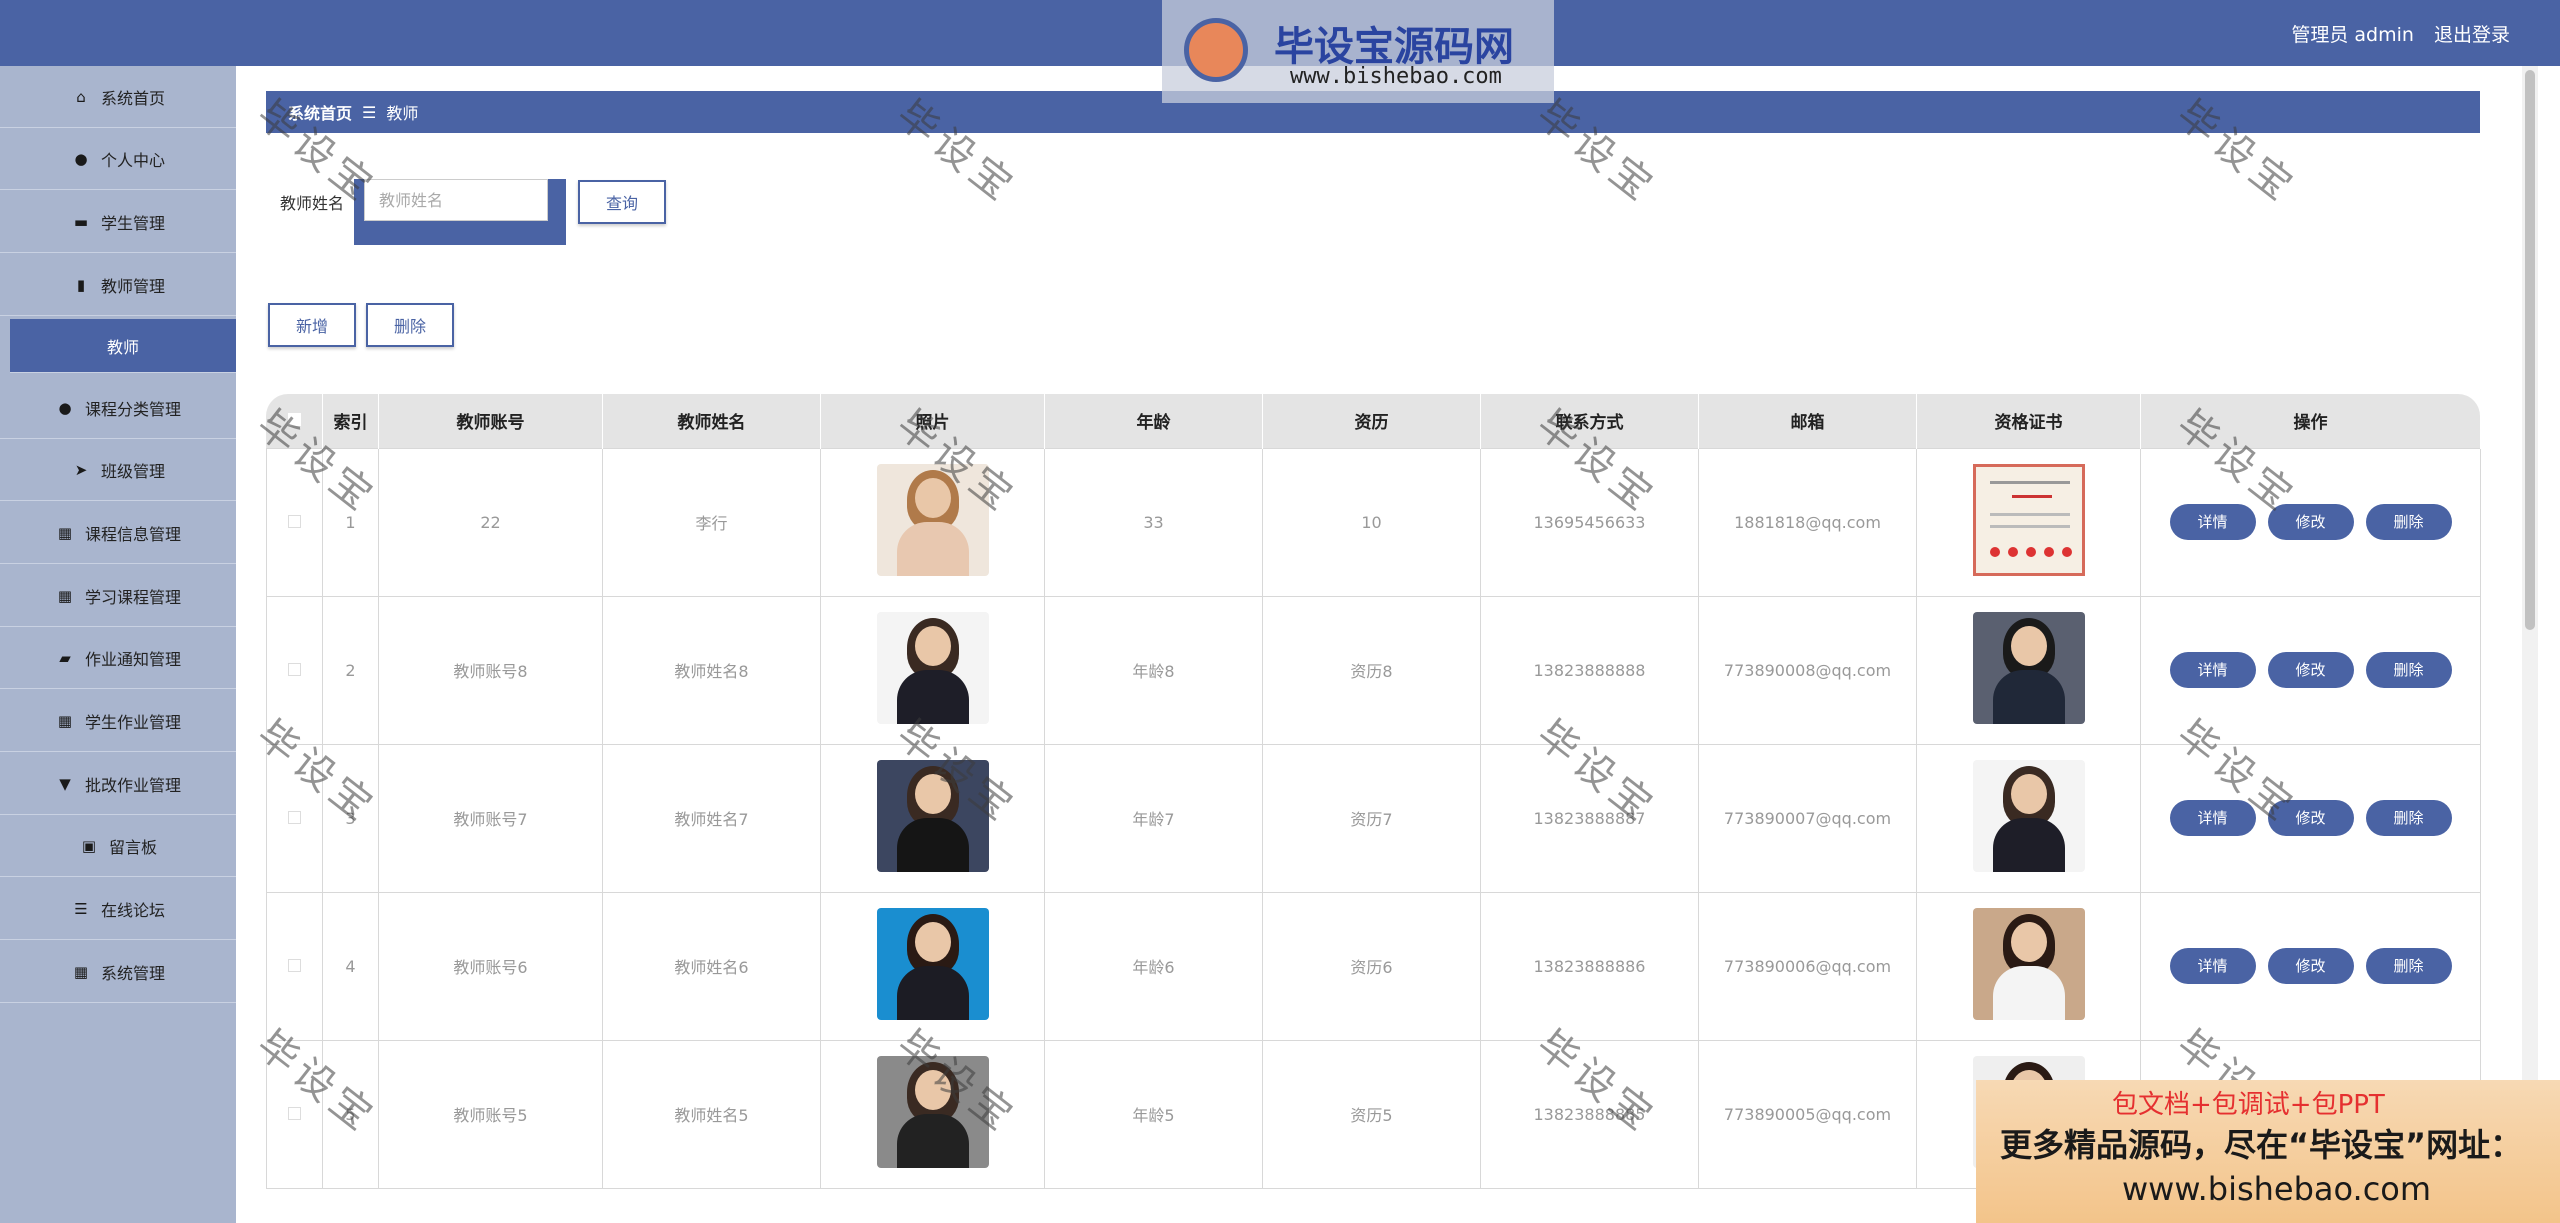 Image resolution: width=2560 pixels, height=1223 pixels. Describe the element at coordinates (1216, 50) in the screenshot. I see `mascot-icon` at that location.